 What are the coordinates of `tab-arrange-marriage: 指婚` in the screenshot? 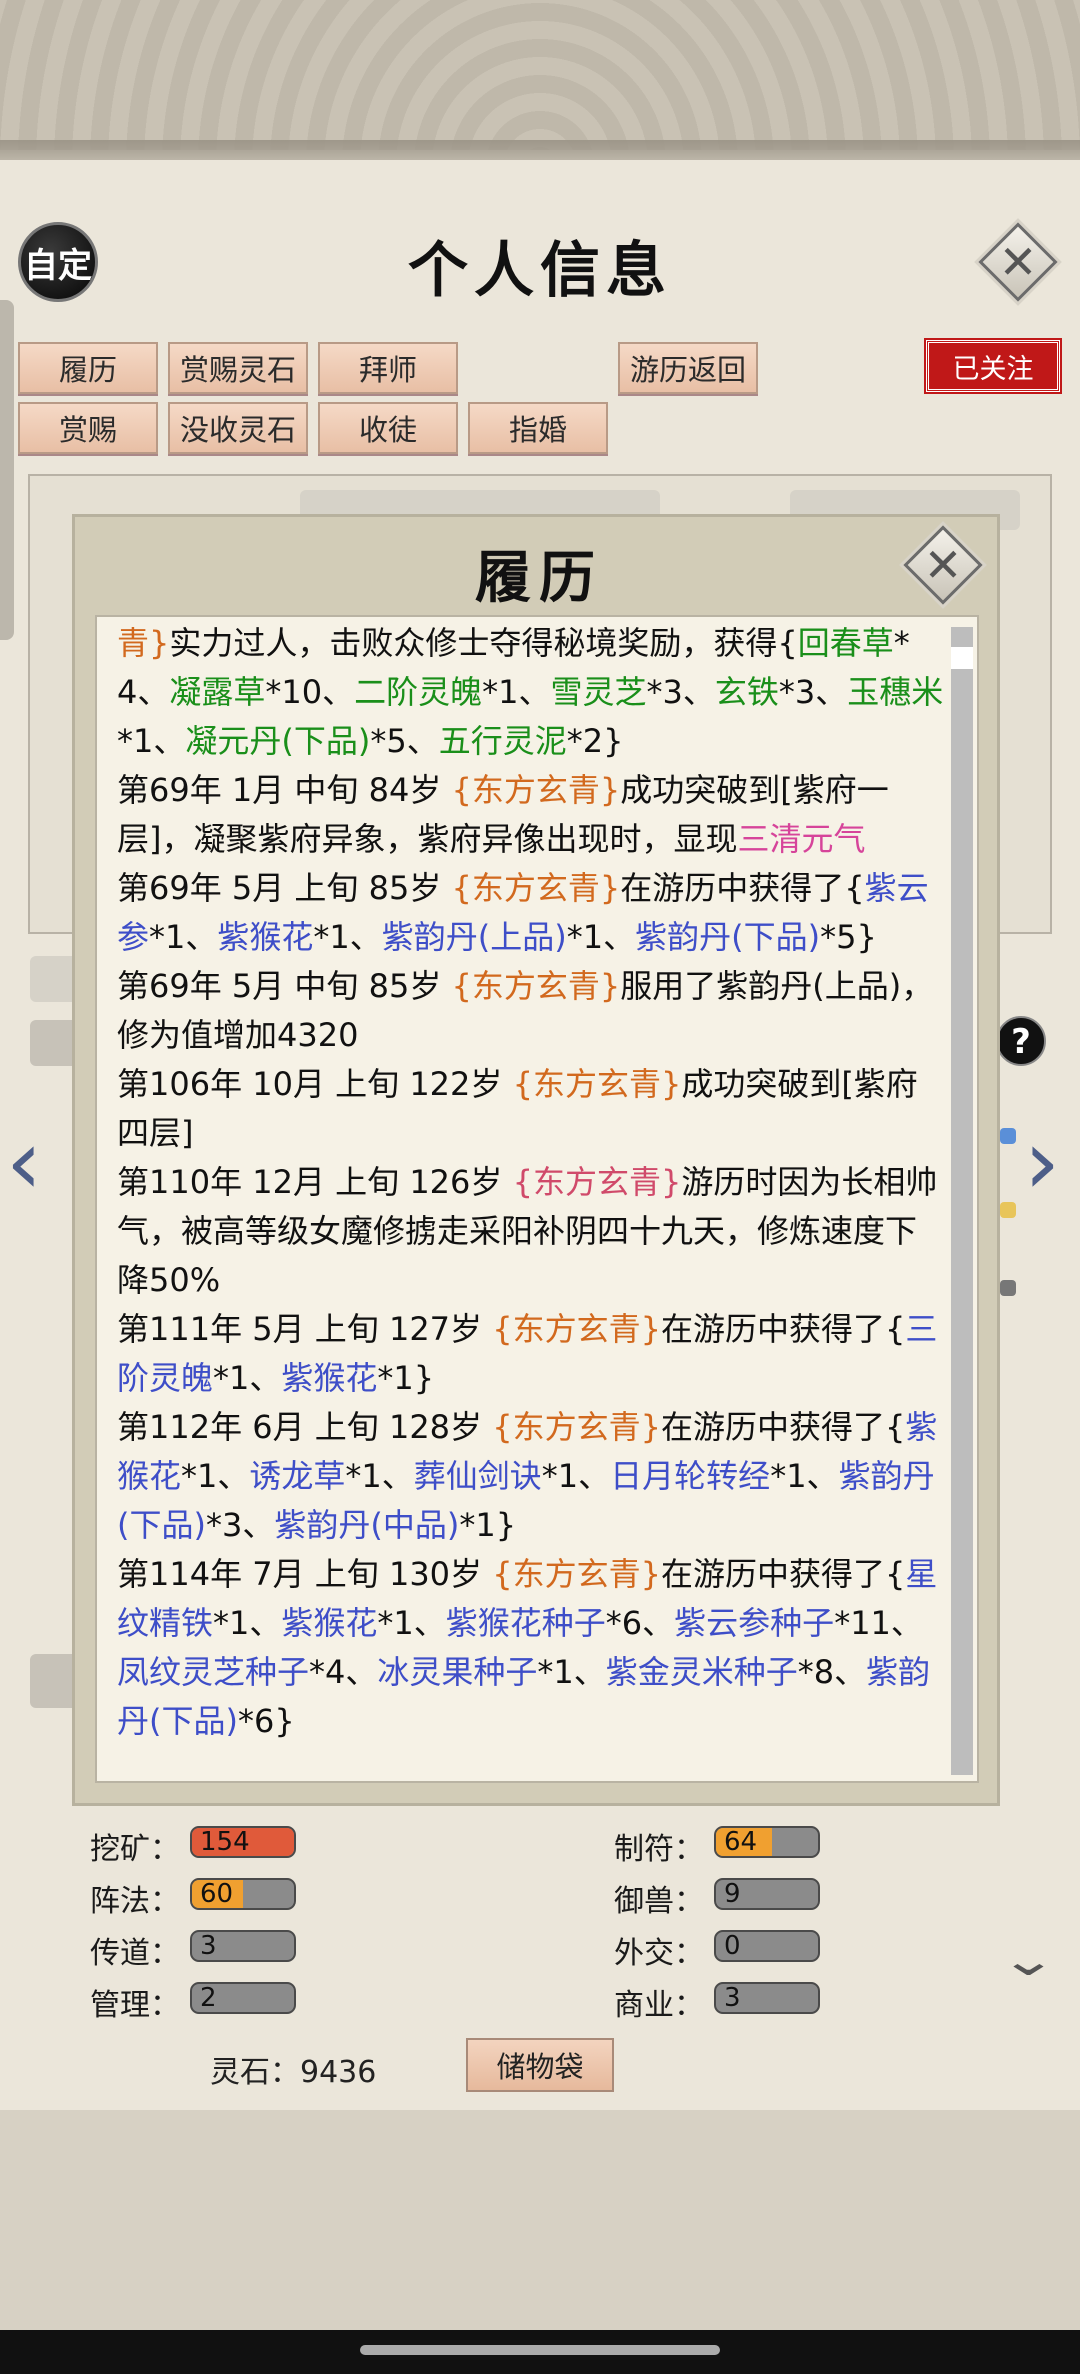 It's located at (538, 428).